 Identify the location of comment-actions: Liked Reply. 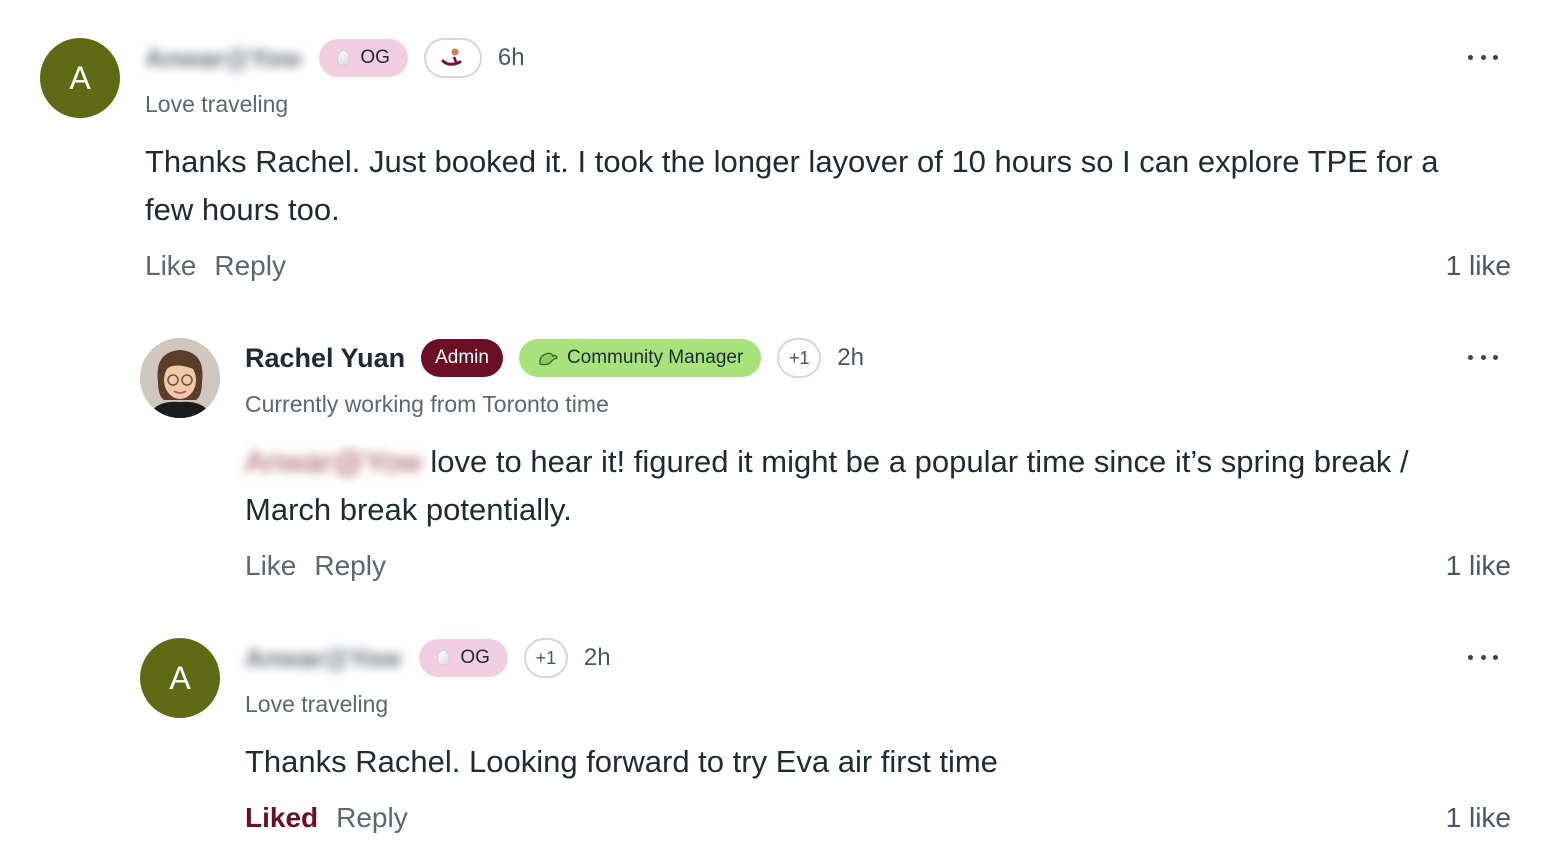
(335, 818).